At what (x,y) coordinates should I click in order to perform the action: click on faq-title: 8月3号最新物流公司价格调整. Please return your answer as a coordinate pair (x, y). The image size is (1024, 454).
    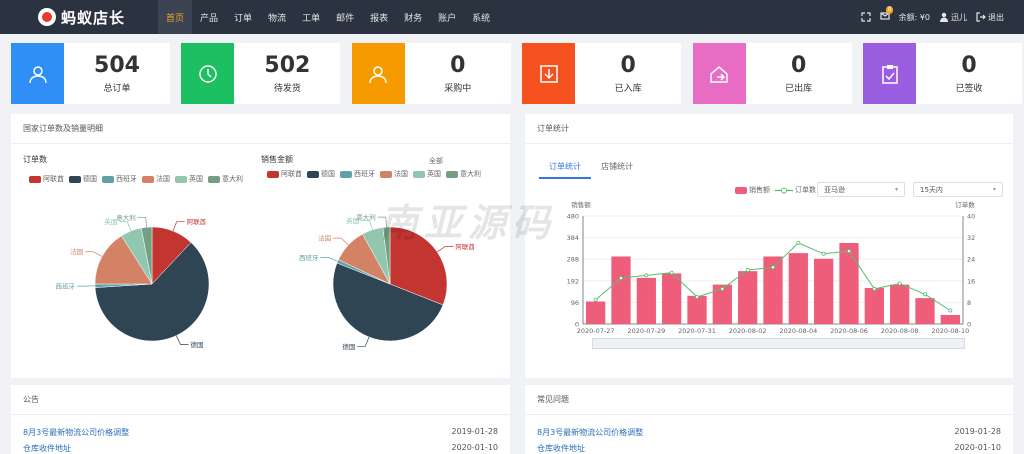
    Looking at the image, I should click on (590, 432).